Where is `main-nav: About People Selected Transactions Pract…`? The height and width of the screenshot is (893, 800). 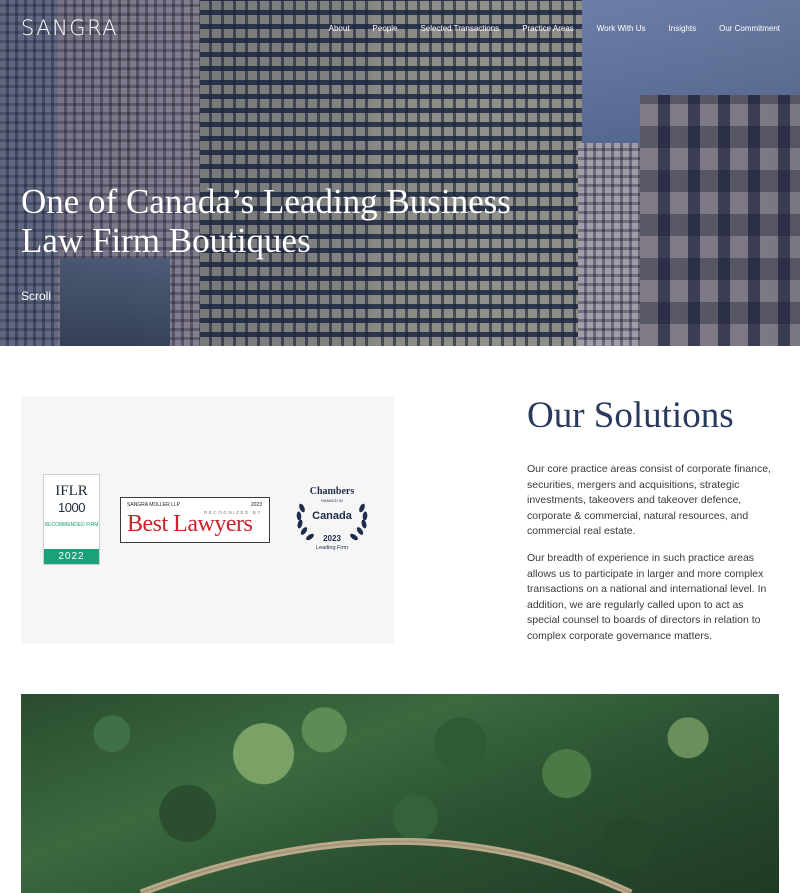
main-nav: About People Selected Transactions Pract… is located at coordinates (543, 28).